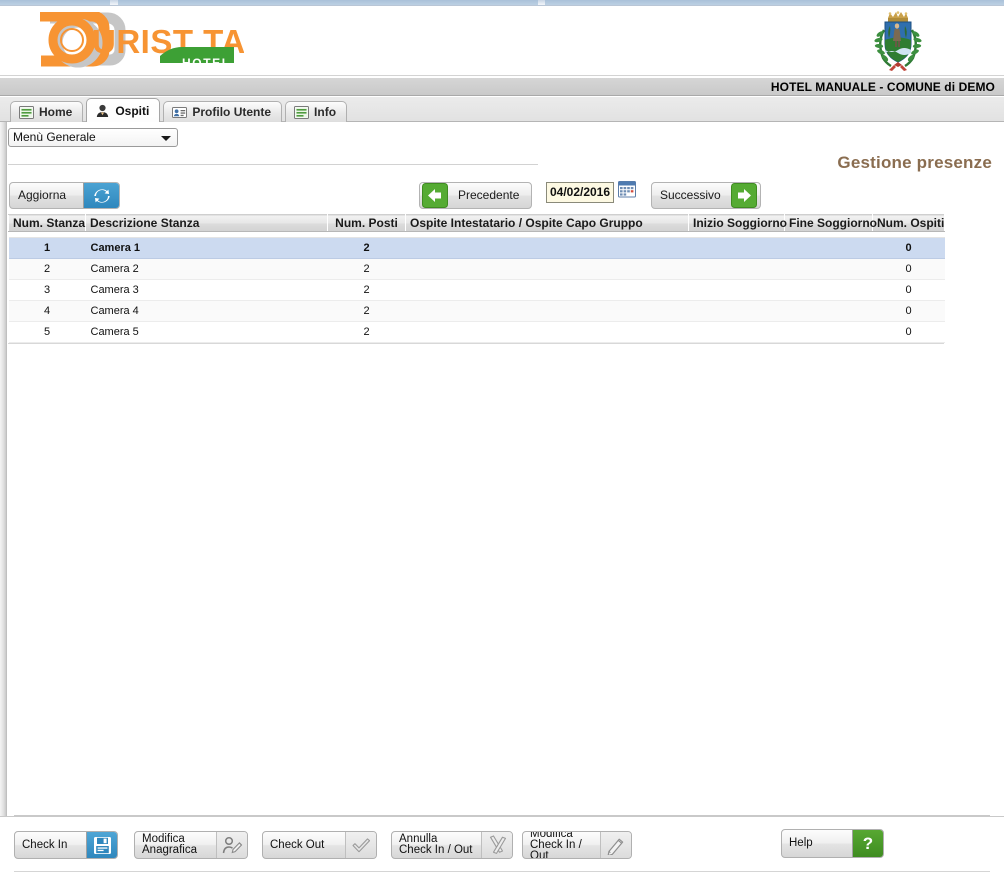  I want to click on tab-info: Info, so click(316, 111).